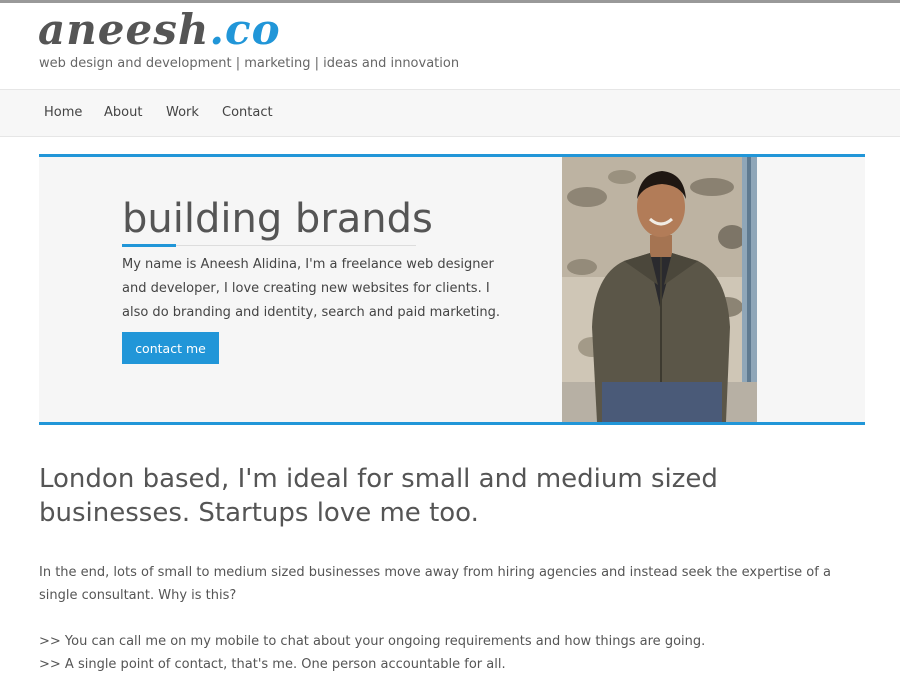 The height and width of the screenshot is (676, 900). What do you see at coordinates (123, 112) in the screenshot?
I see `nav-item-about: About` at bounding box center [123, 112].